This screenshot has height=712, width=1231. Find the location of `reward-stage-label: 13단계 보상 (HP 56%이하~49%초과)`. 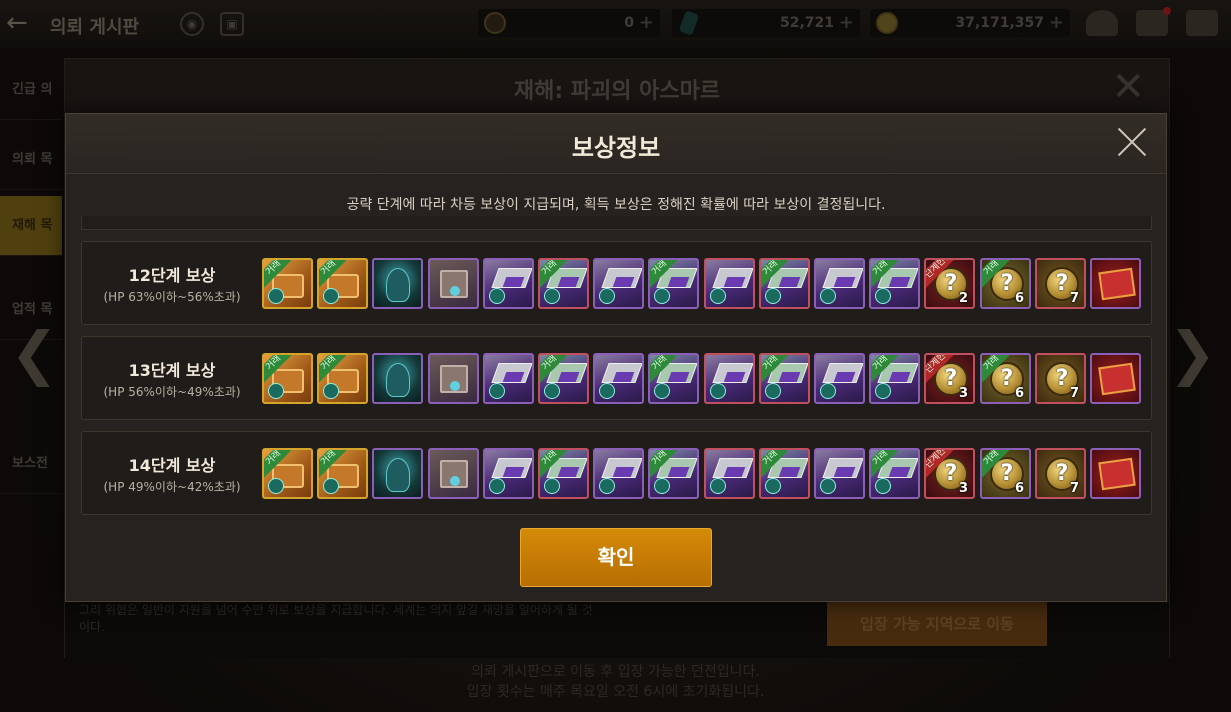

reward-stage-label: 13단계 보상 (HP 56%이하~49%초과) is located at coordinates (172, 379).